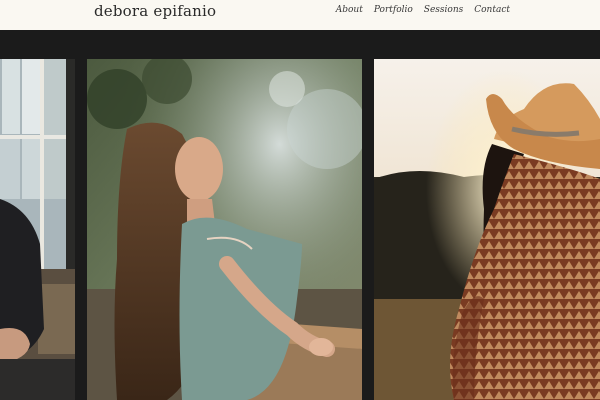 This screenshot has width=600, height=400. I want to click on dark-band, so click(300, 44).